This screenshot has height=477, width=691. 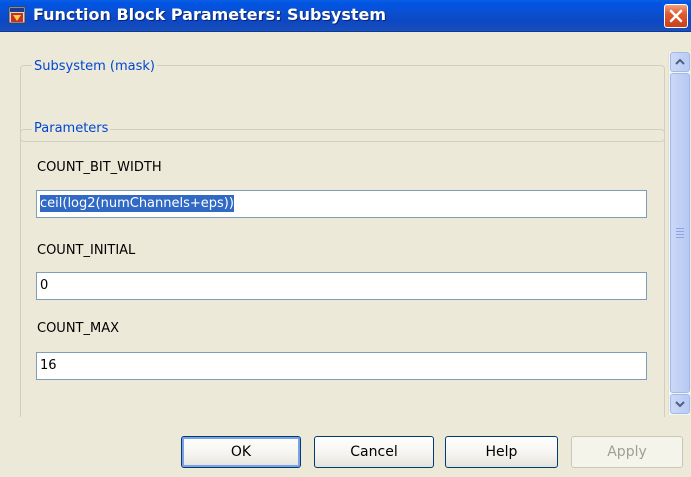 What do you see at coordinates (341, 204) in the screenshot?
I see `count-bit-width-input: ceil(log2(numChannels+eps))` at bounding box center [341, 204].